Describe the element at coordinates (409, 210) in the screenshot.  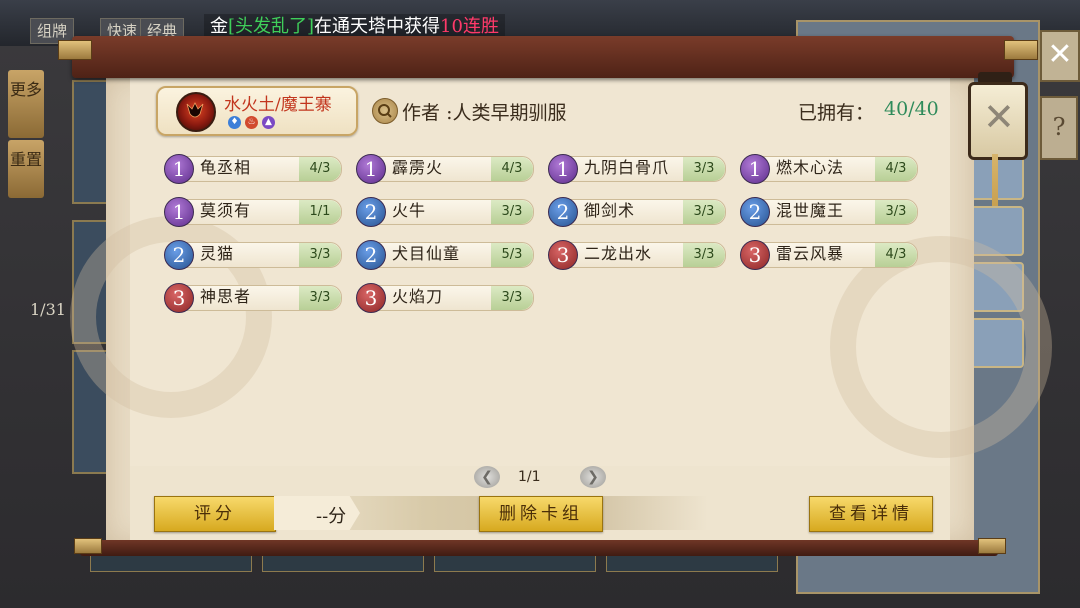
I see `card-name: 火牛` at that location.